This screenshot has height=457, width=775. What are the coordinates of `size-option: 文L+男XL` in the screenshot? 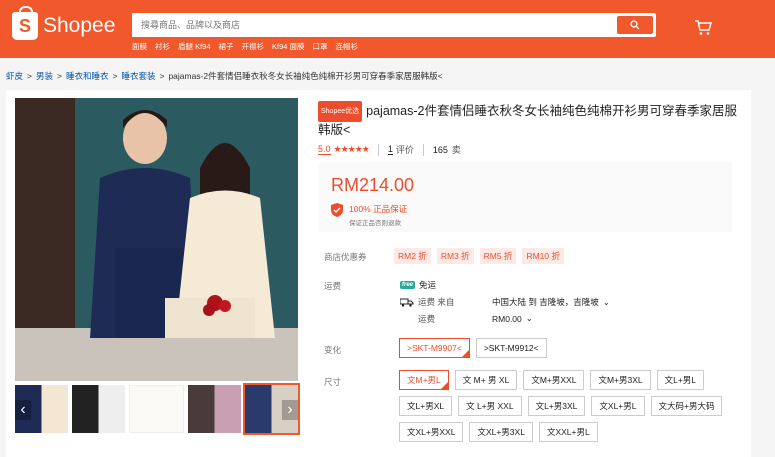 It's located at (426, 406).